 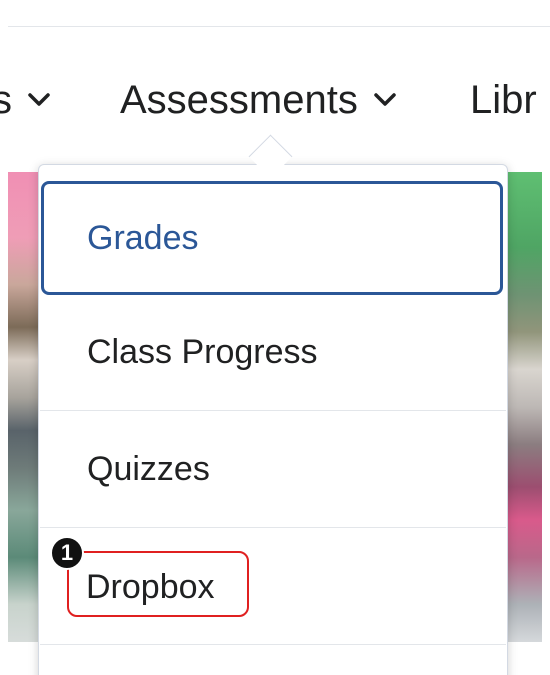 I want to click on menu-item-label: Class Progress, so click(x=202, y=352).